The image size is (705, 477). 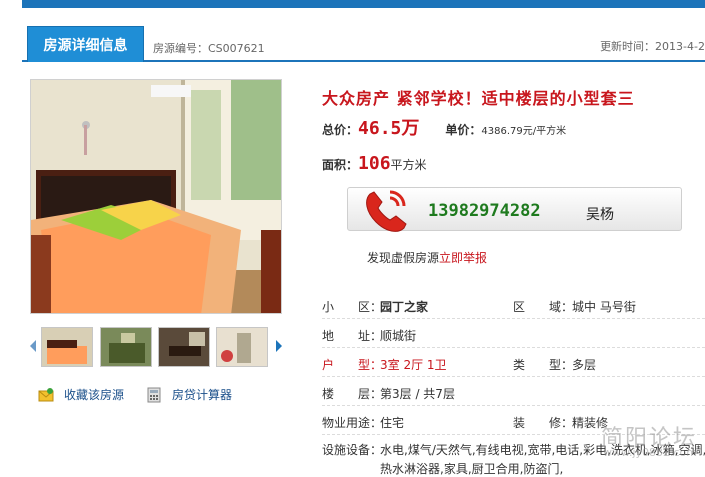 I want to click on favorite-label: 收藏该房源, so click(x=94, y=395).